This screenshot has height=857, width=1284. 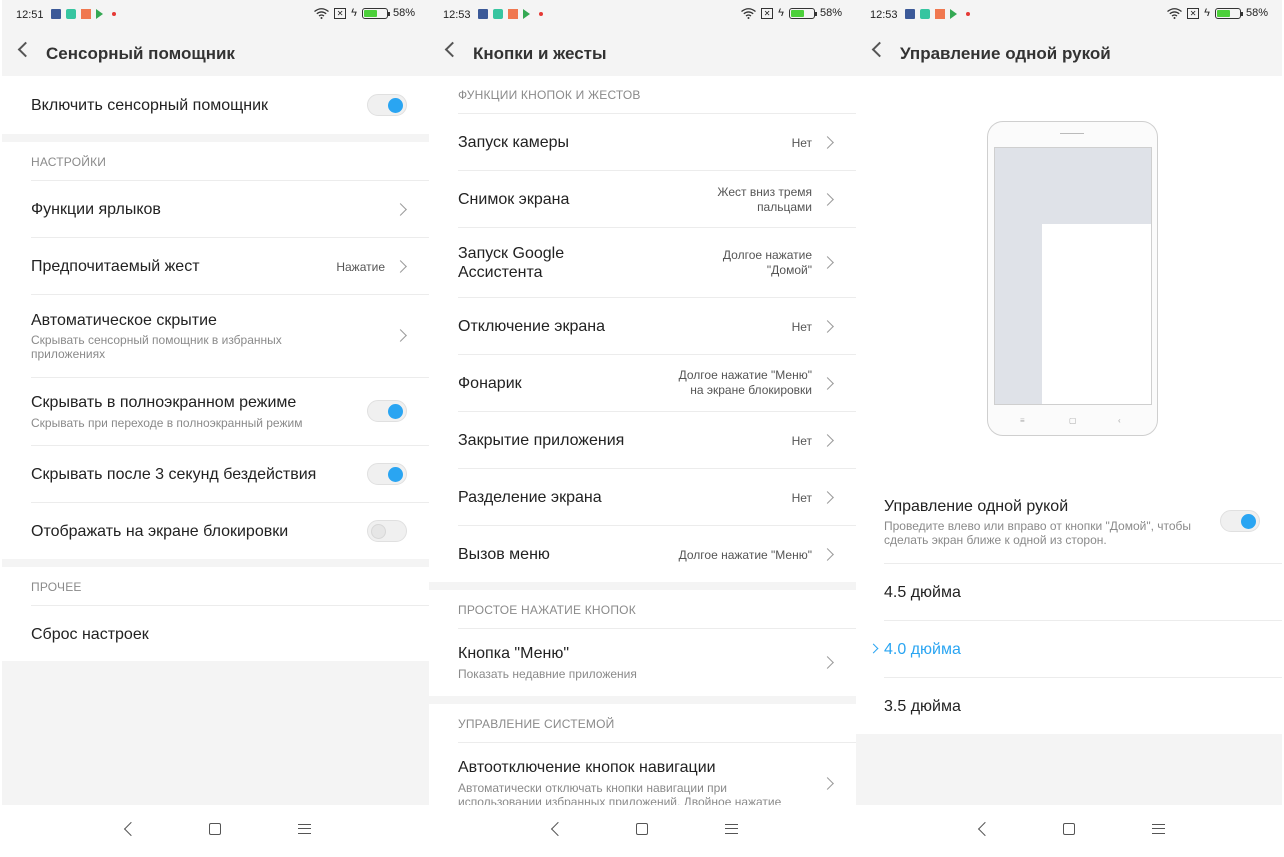 I want to click on preferred-gesture-value: Нажатие, so click(x=360, y=267).